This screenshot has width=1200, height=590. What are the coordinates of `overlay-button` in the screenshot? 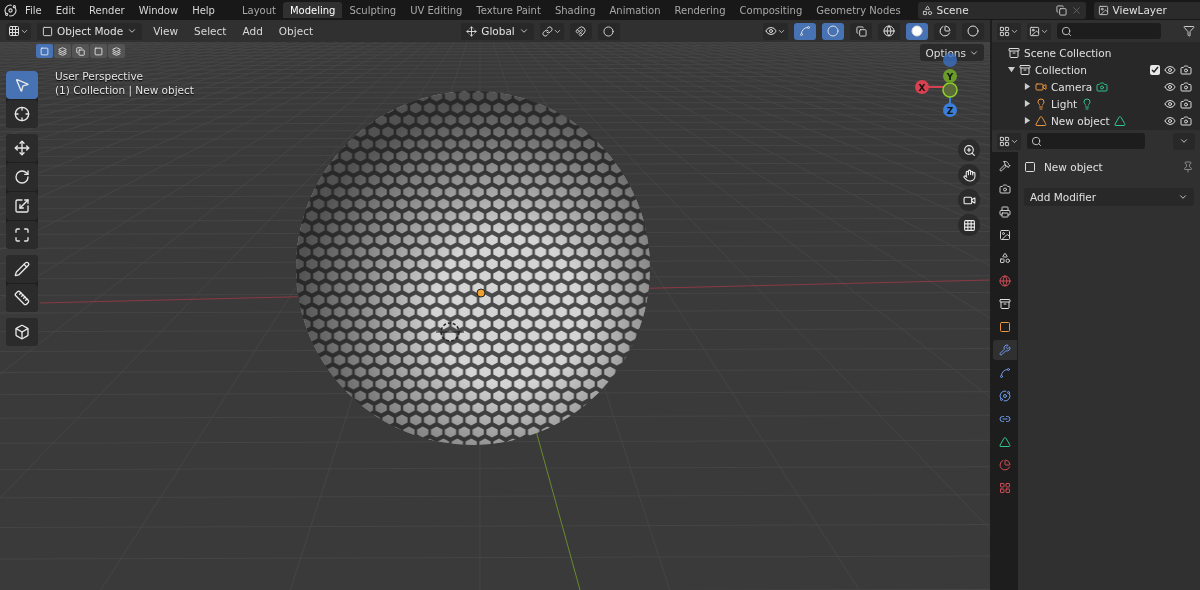 It's located at (833, 31).